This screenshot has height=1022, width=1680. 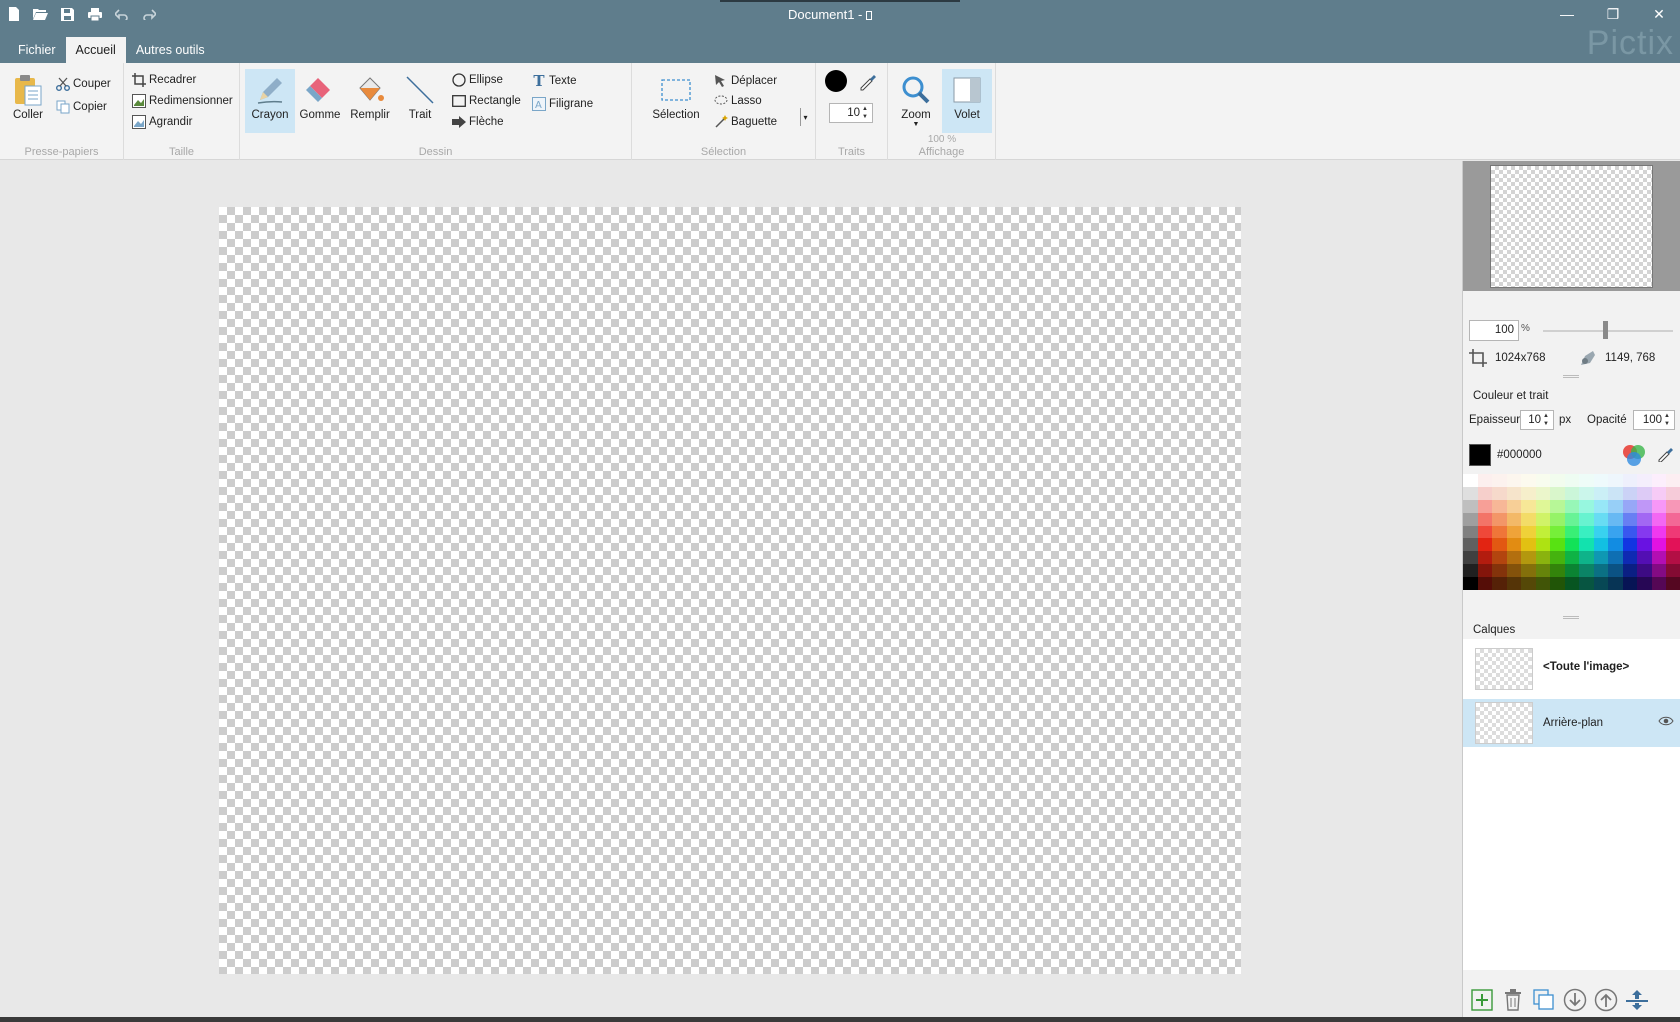 What do you see at coordinates (270, 101) in the screenshot?
I see `pencil-tool-button: Crayon` at bounding box center [270, 101].